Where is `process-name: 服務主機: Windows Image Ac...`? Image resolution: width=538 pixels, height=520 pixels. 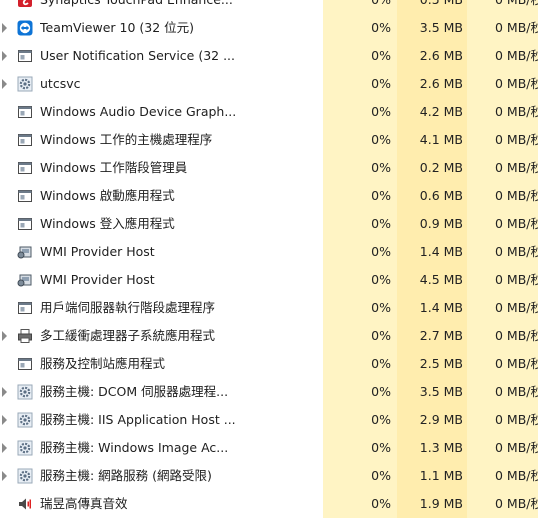
process-name: 服務主機: Windows Image Ac... is located at coordinates (134, 447).